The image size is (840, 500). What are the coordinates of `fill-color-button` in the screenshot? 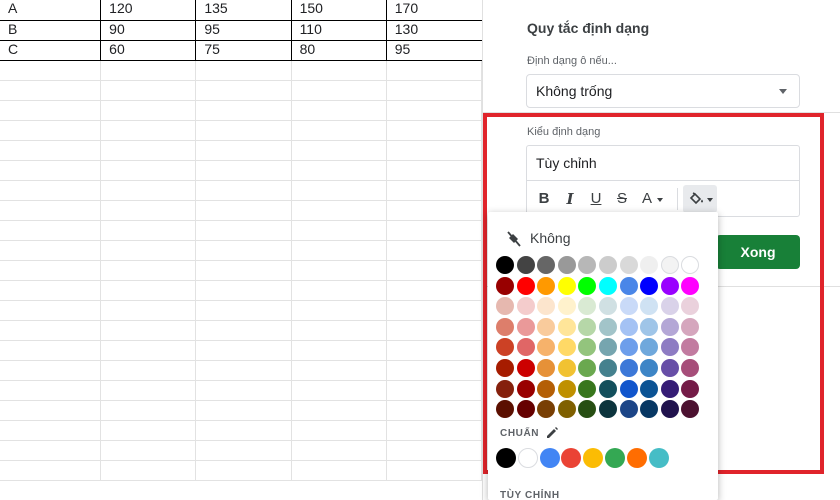 It's located at (700, 199).